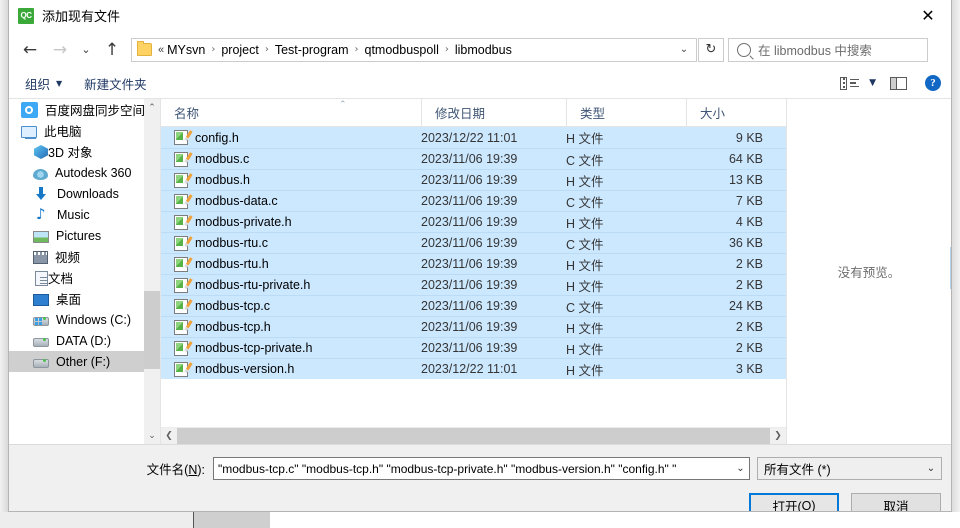 The width and height of the screenshot is (960, 528). I want to click on sidebar-item-music: Music, so click(84, 214).